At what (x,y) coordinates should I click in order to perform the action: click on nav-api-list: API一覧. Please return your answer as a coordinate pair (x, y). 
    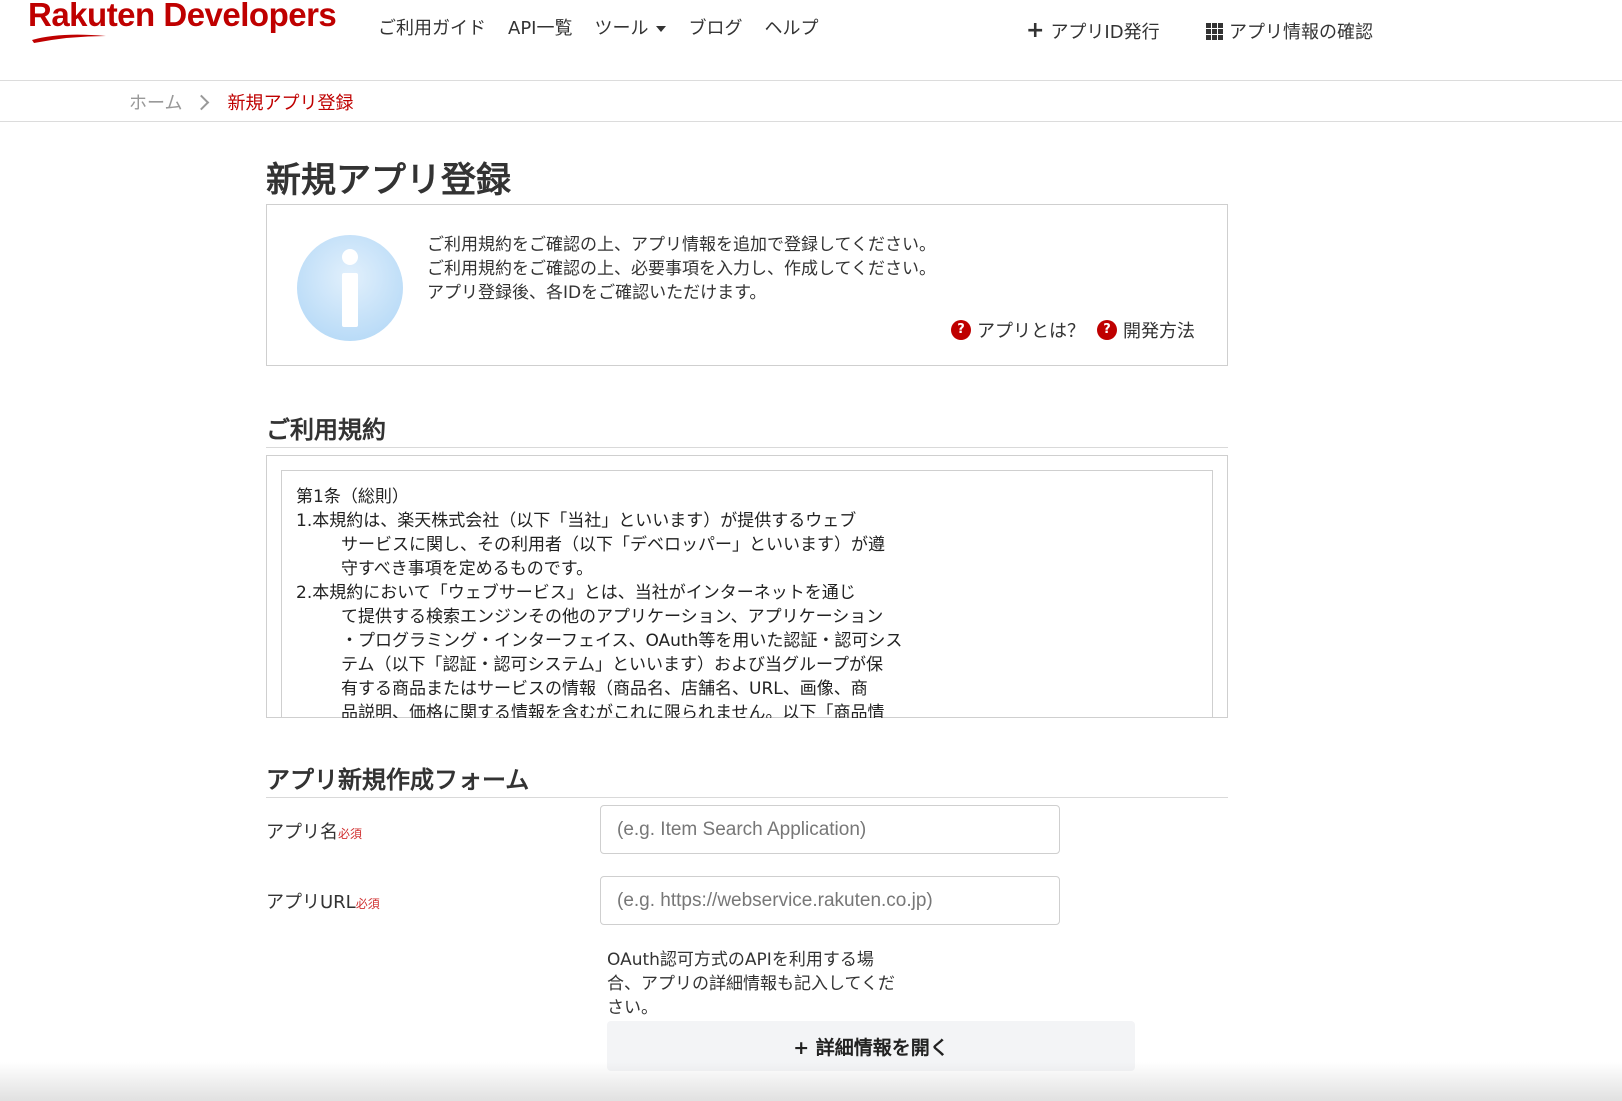
    Looking at the image, I should click on (540, 27).